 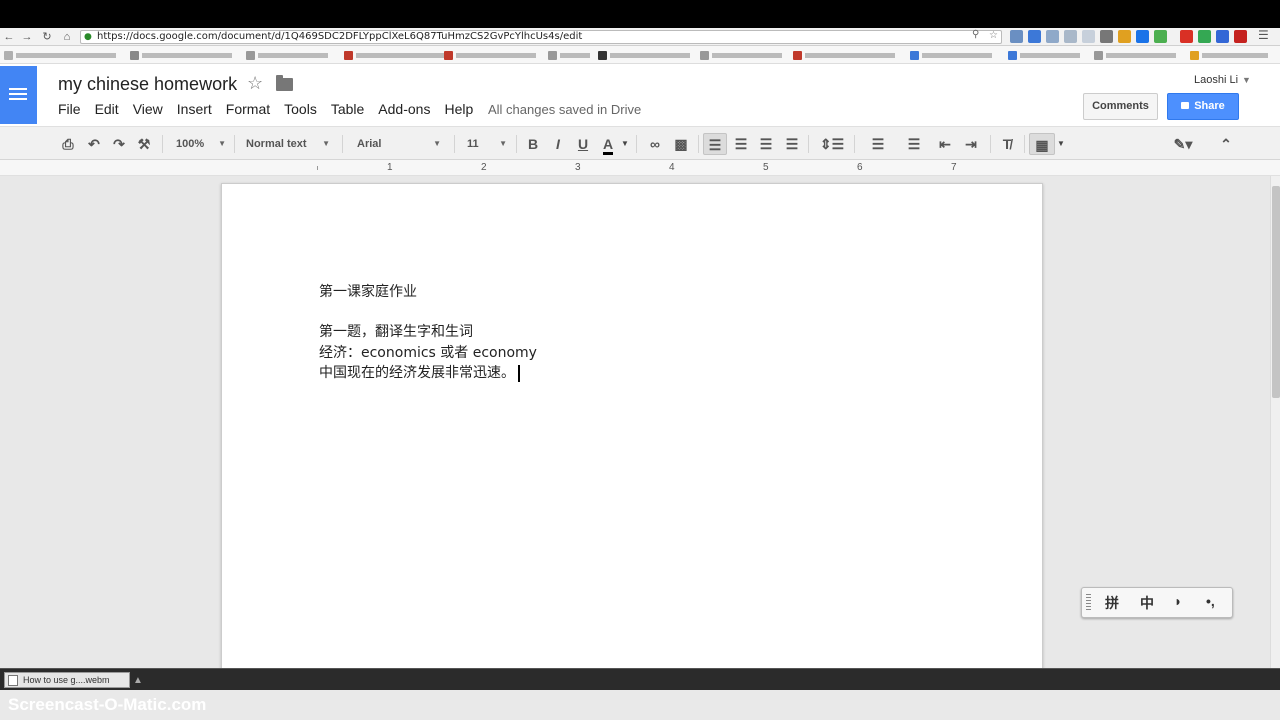 What do you see at coordinates (1120, 106) in the screenshot?
I see `comments-button: Comments` at bounding box center [1120, 106].